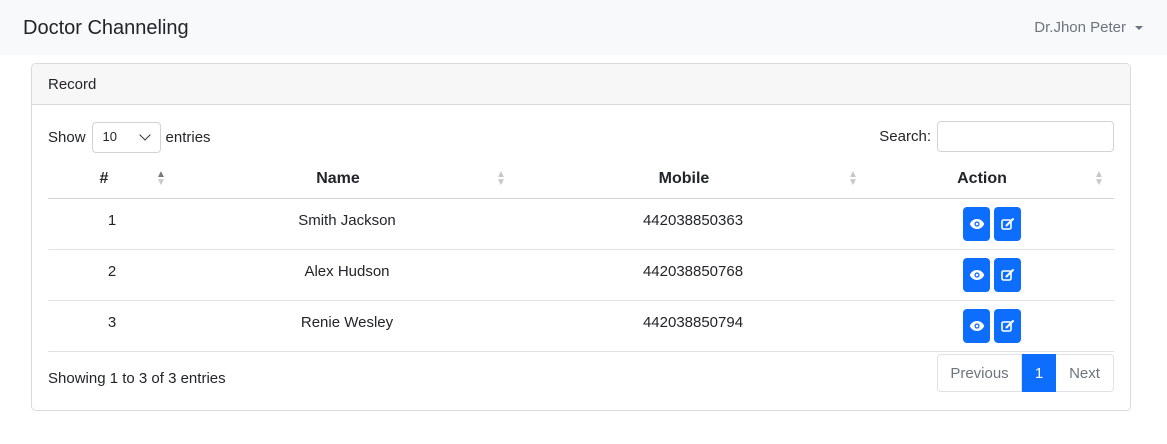 The image size is (1167, 444). I want to click on pagination: Previous 1 Next, so click(1025, 373).